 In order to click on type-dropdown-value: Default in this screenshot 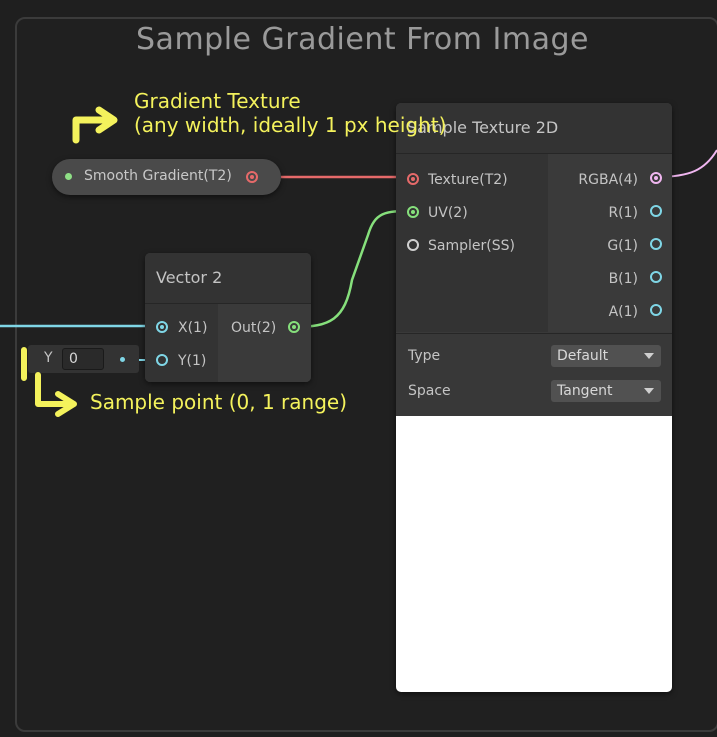, I will do `click(583, 356)`.